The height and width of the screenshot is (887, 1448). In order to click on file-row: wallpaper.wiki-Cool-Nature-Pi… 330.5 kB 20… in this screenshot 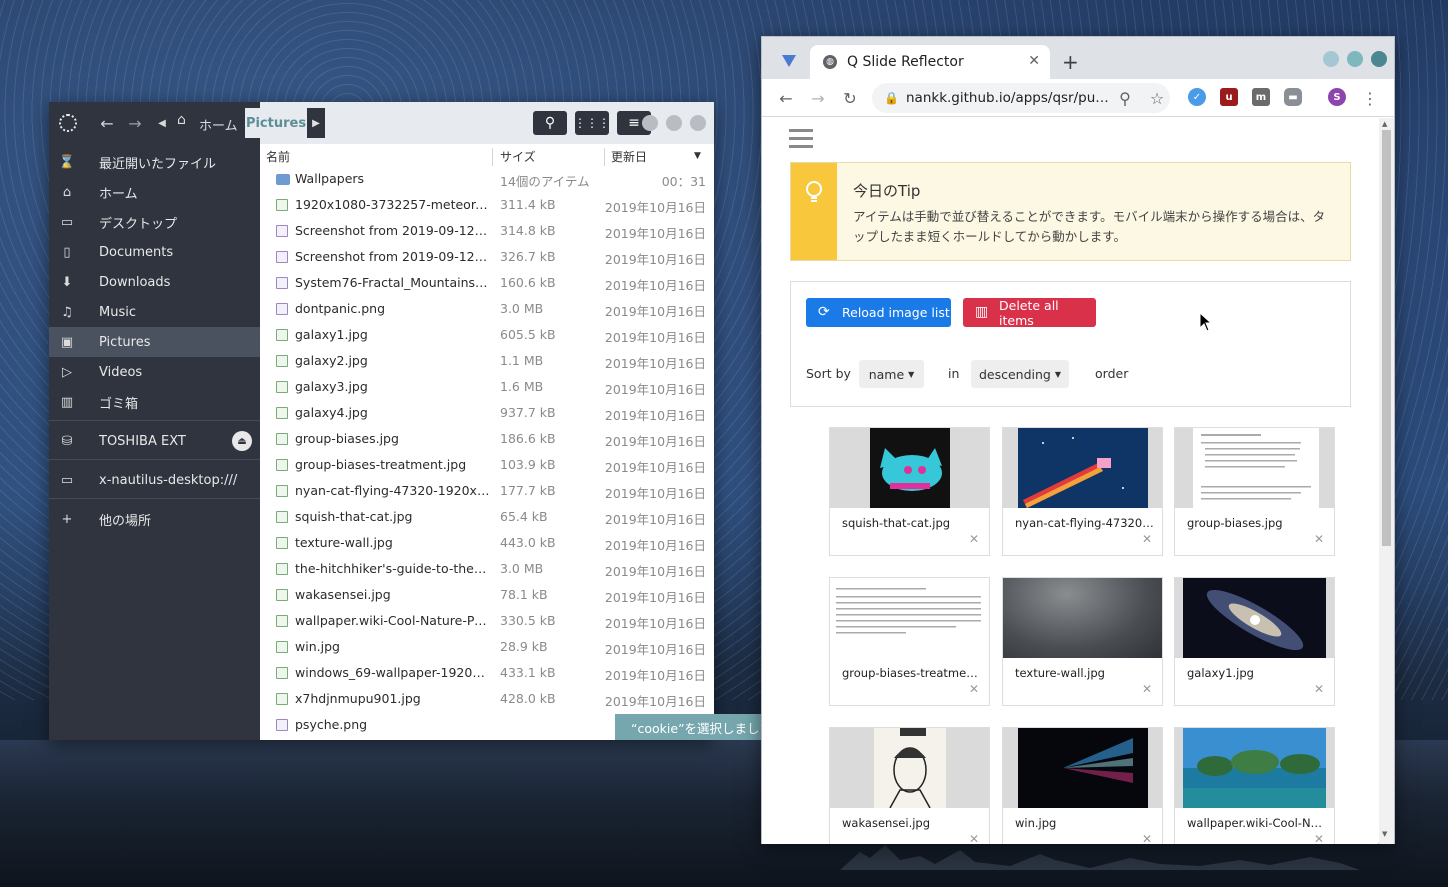, I will do `click(487, 621)`.